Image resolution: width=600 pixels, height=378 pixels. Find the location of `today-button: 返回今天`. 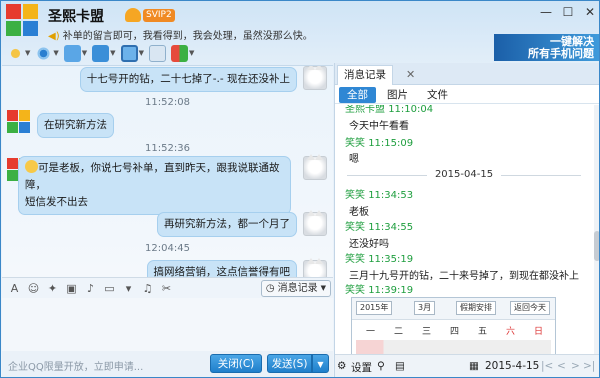

today-button: 返回今天 is located at coordinates (530, 308).